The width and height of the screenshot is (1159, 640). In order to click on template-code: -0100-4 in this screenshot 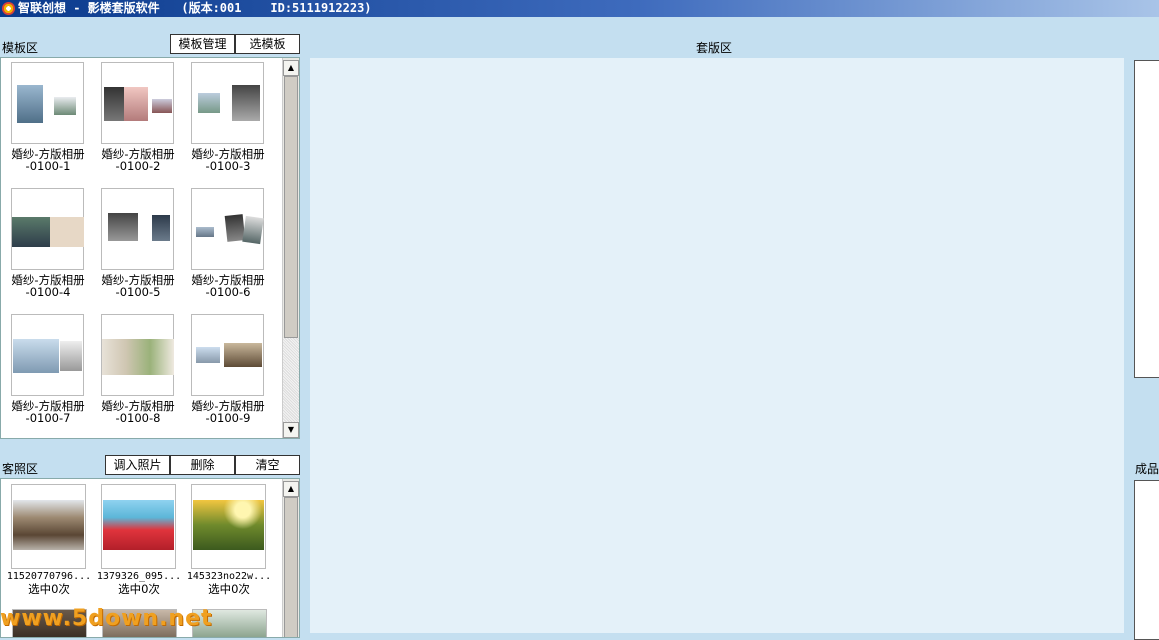, I will do `click(48, 292)`.